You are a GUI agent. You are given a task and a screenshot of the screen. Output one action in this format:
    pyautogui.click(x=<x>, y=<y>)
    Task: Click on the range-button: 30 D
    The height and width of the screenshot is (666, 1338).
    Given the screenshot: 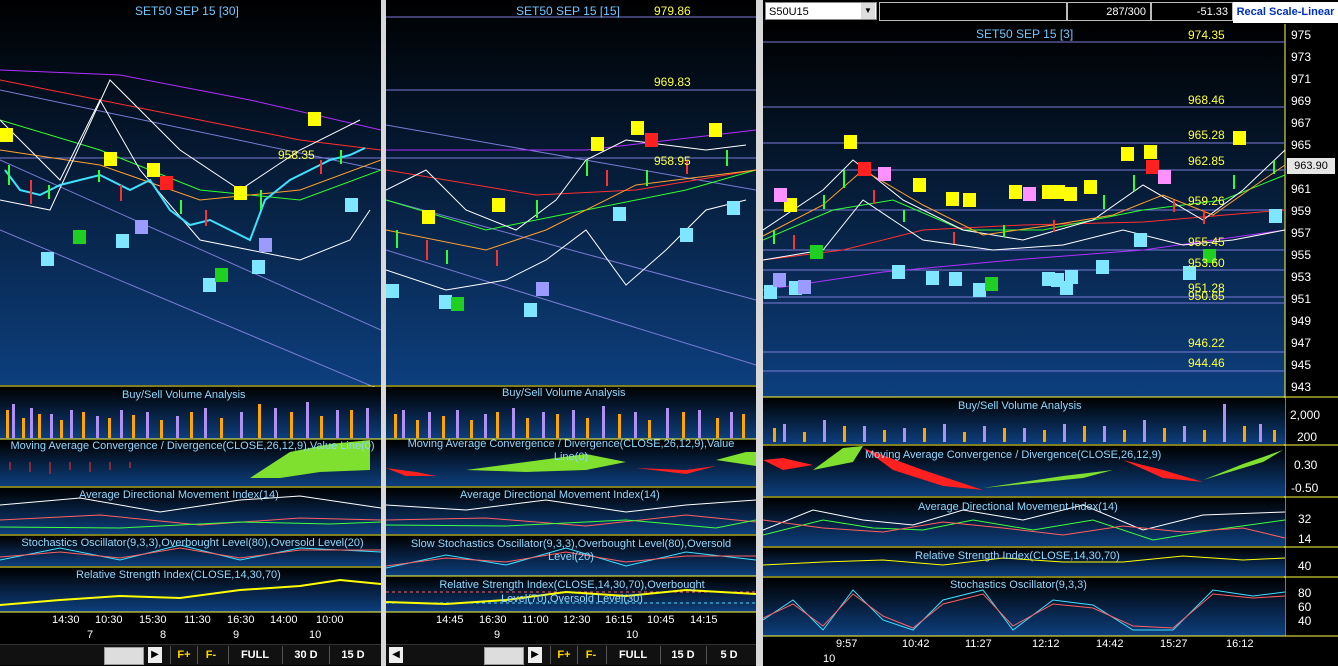 What is the action you would take?
    pyautogui.click(x=305, y=655)
    